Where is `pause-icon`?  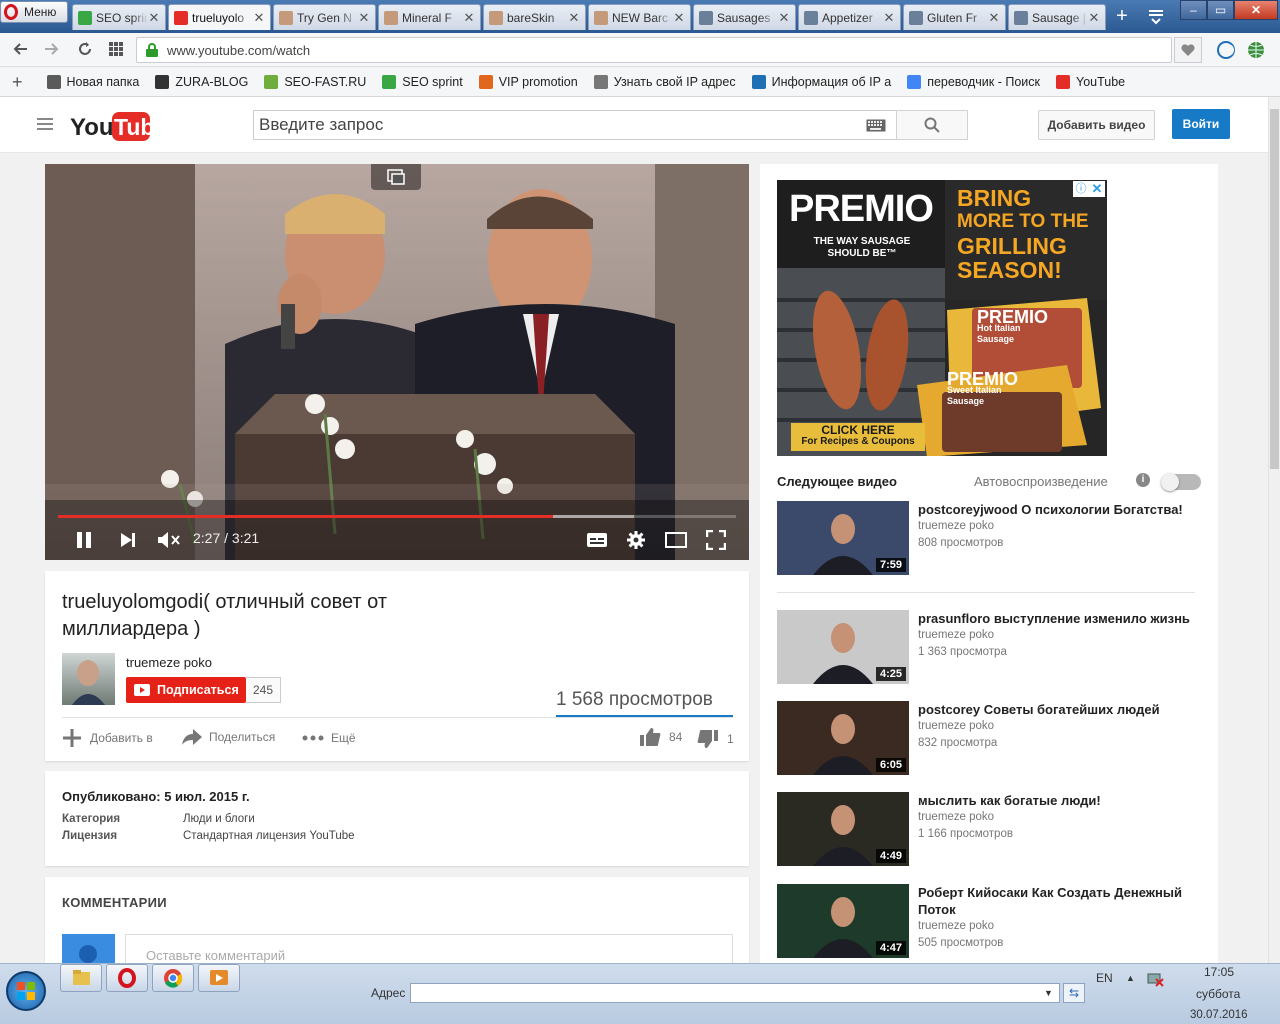 pause-icon is located at coordinates (84, 540).